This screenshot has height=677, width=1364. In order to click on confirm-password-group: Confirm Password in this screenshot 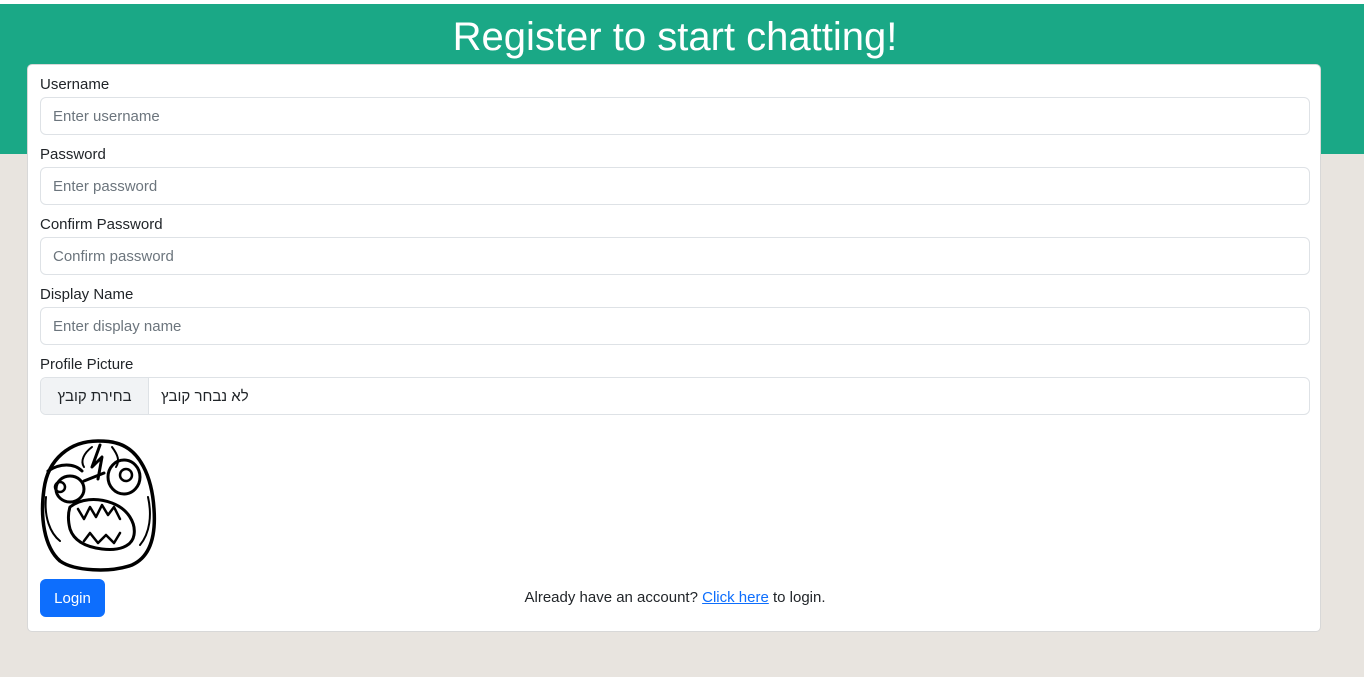, I will do `click(675, 245)`.